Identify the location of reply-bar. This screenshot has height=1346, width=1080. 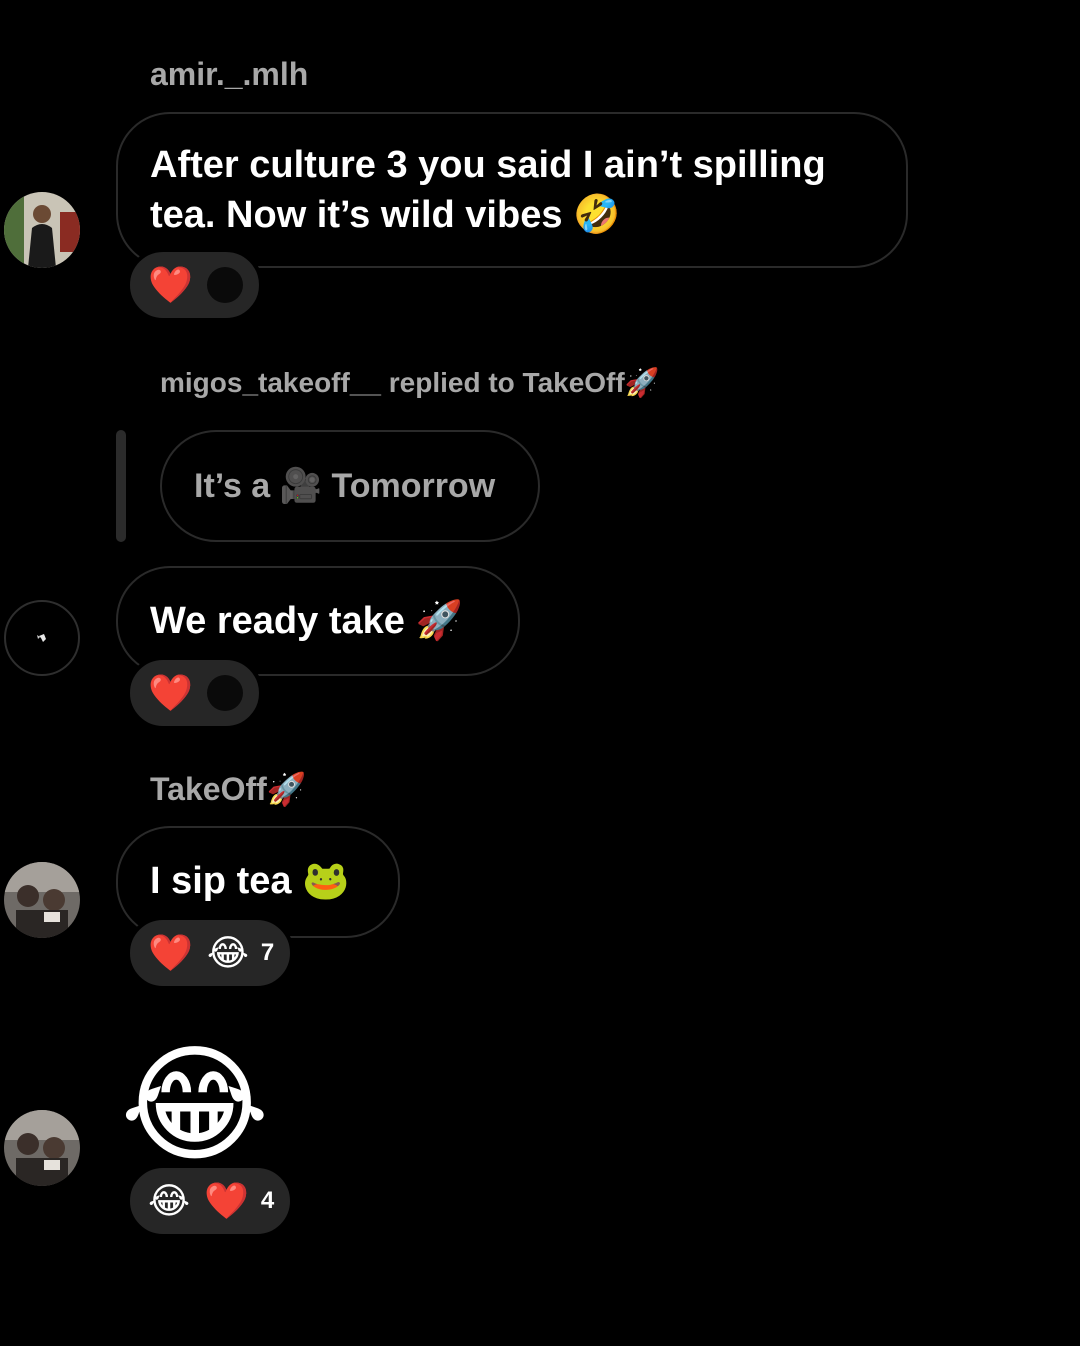
(121, 486).